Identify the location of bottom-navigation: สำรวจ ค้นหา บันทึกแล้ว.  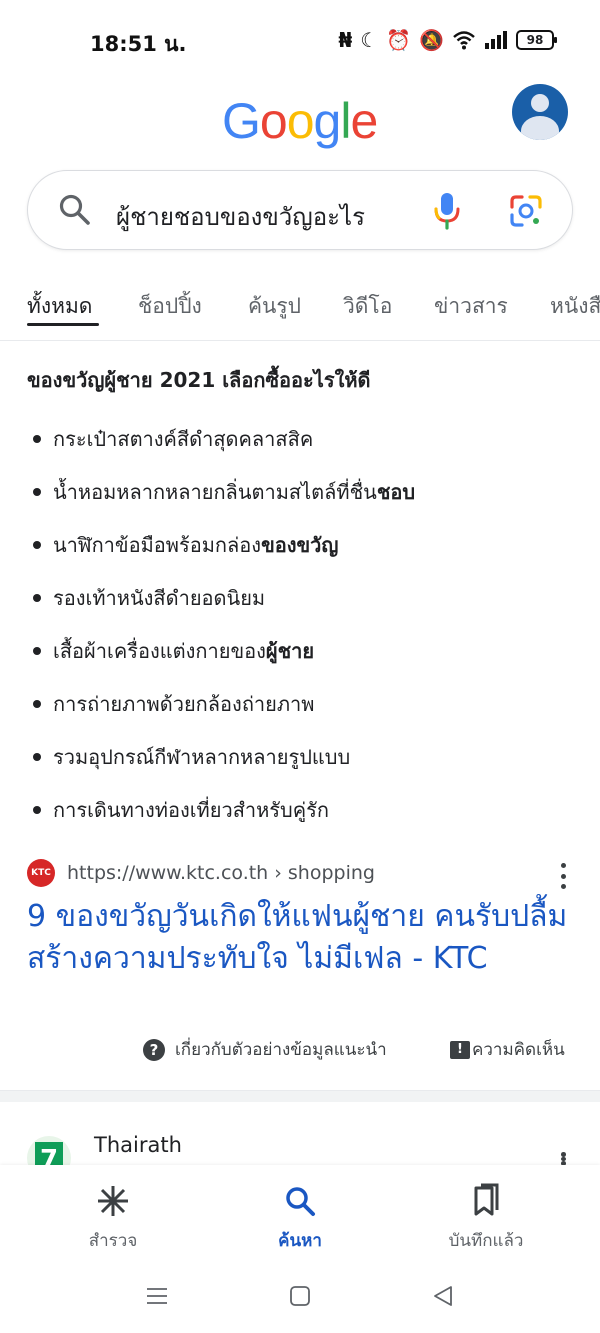
(300, 1216).